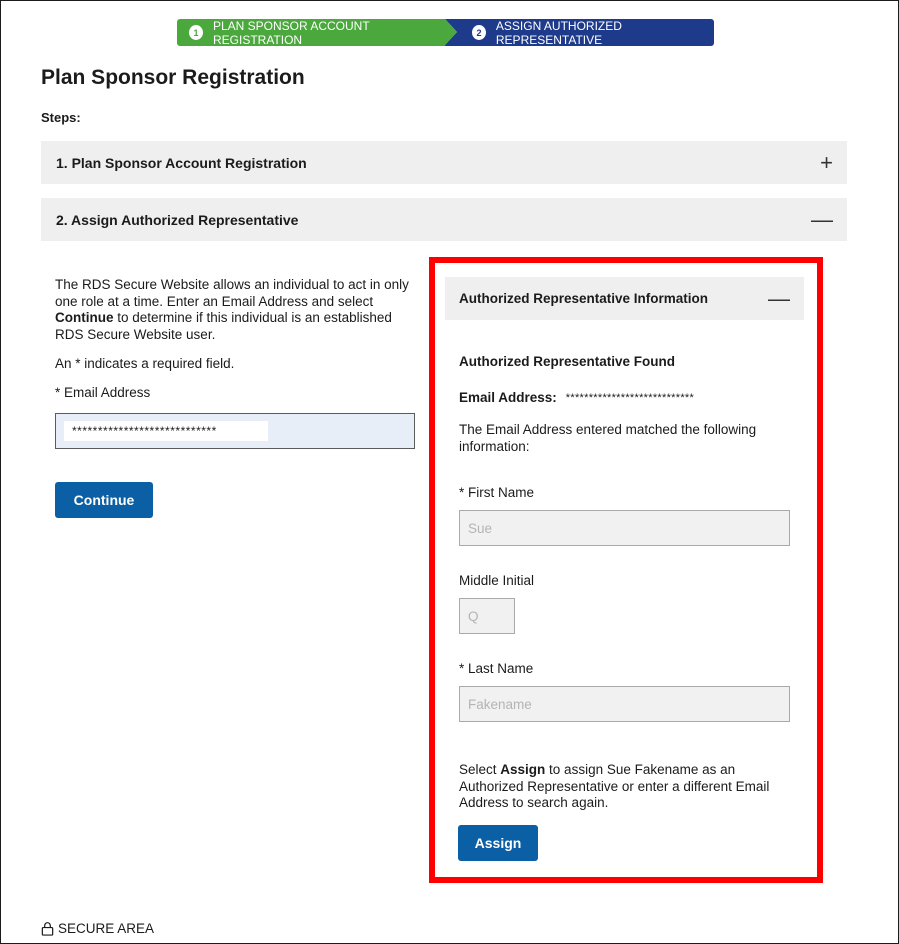  What do you see at coordinates (630, 398) in the screenshot?
I see `found-email-value: ****************************` at bounding box center [630, 398].